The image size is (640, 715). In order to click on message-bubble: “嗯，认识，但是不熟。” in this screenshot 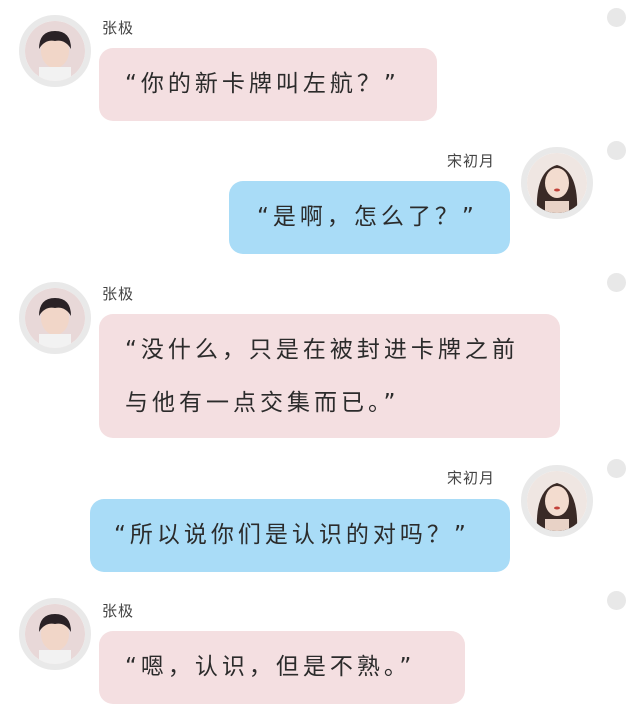, I will do `click(282, 667)`.